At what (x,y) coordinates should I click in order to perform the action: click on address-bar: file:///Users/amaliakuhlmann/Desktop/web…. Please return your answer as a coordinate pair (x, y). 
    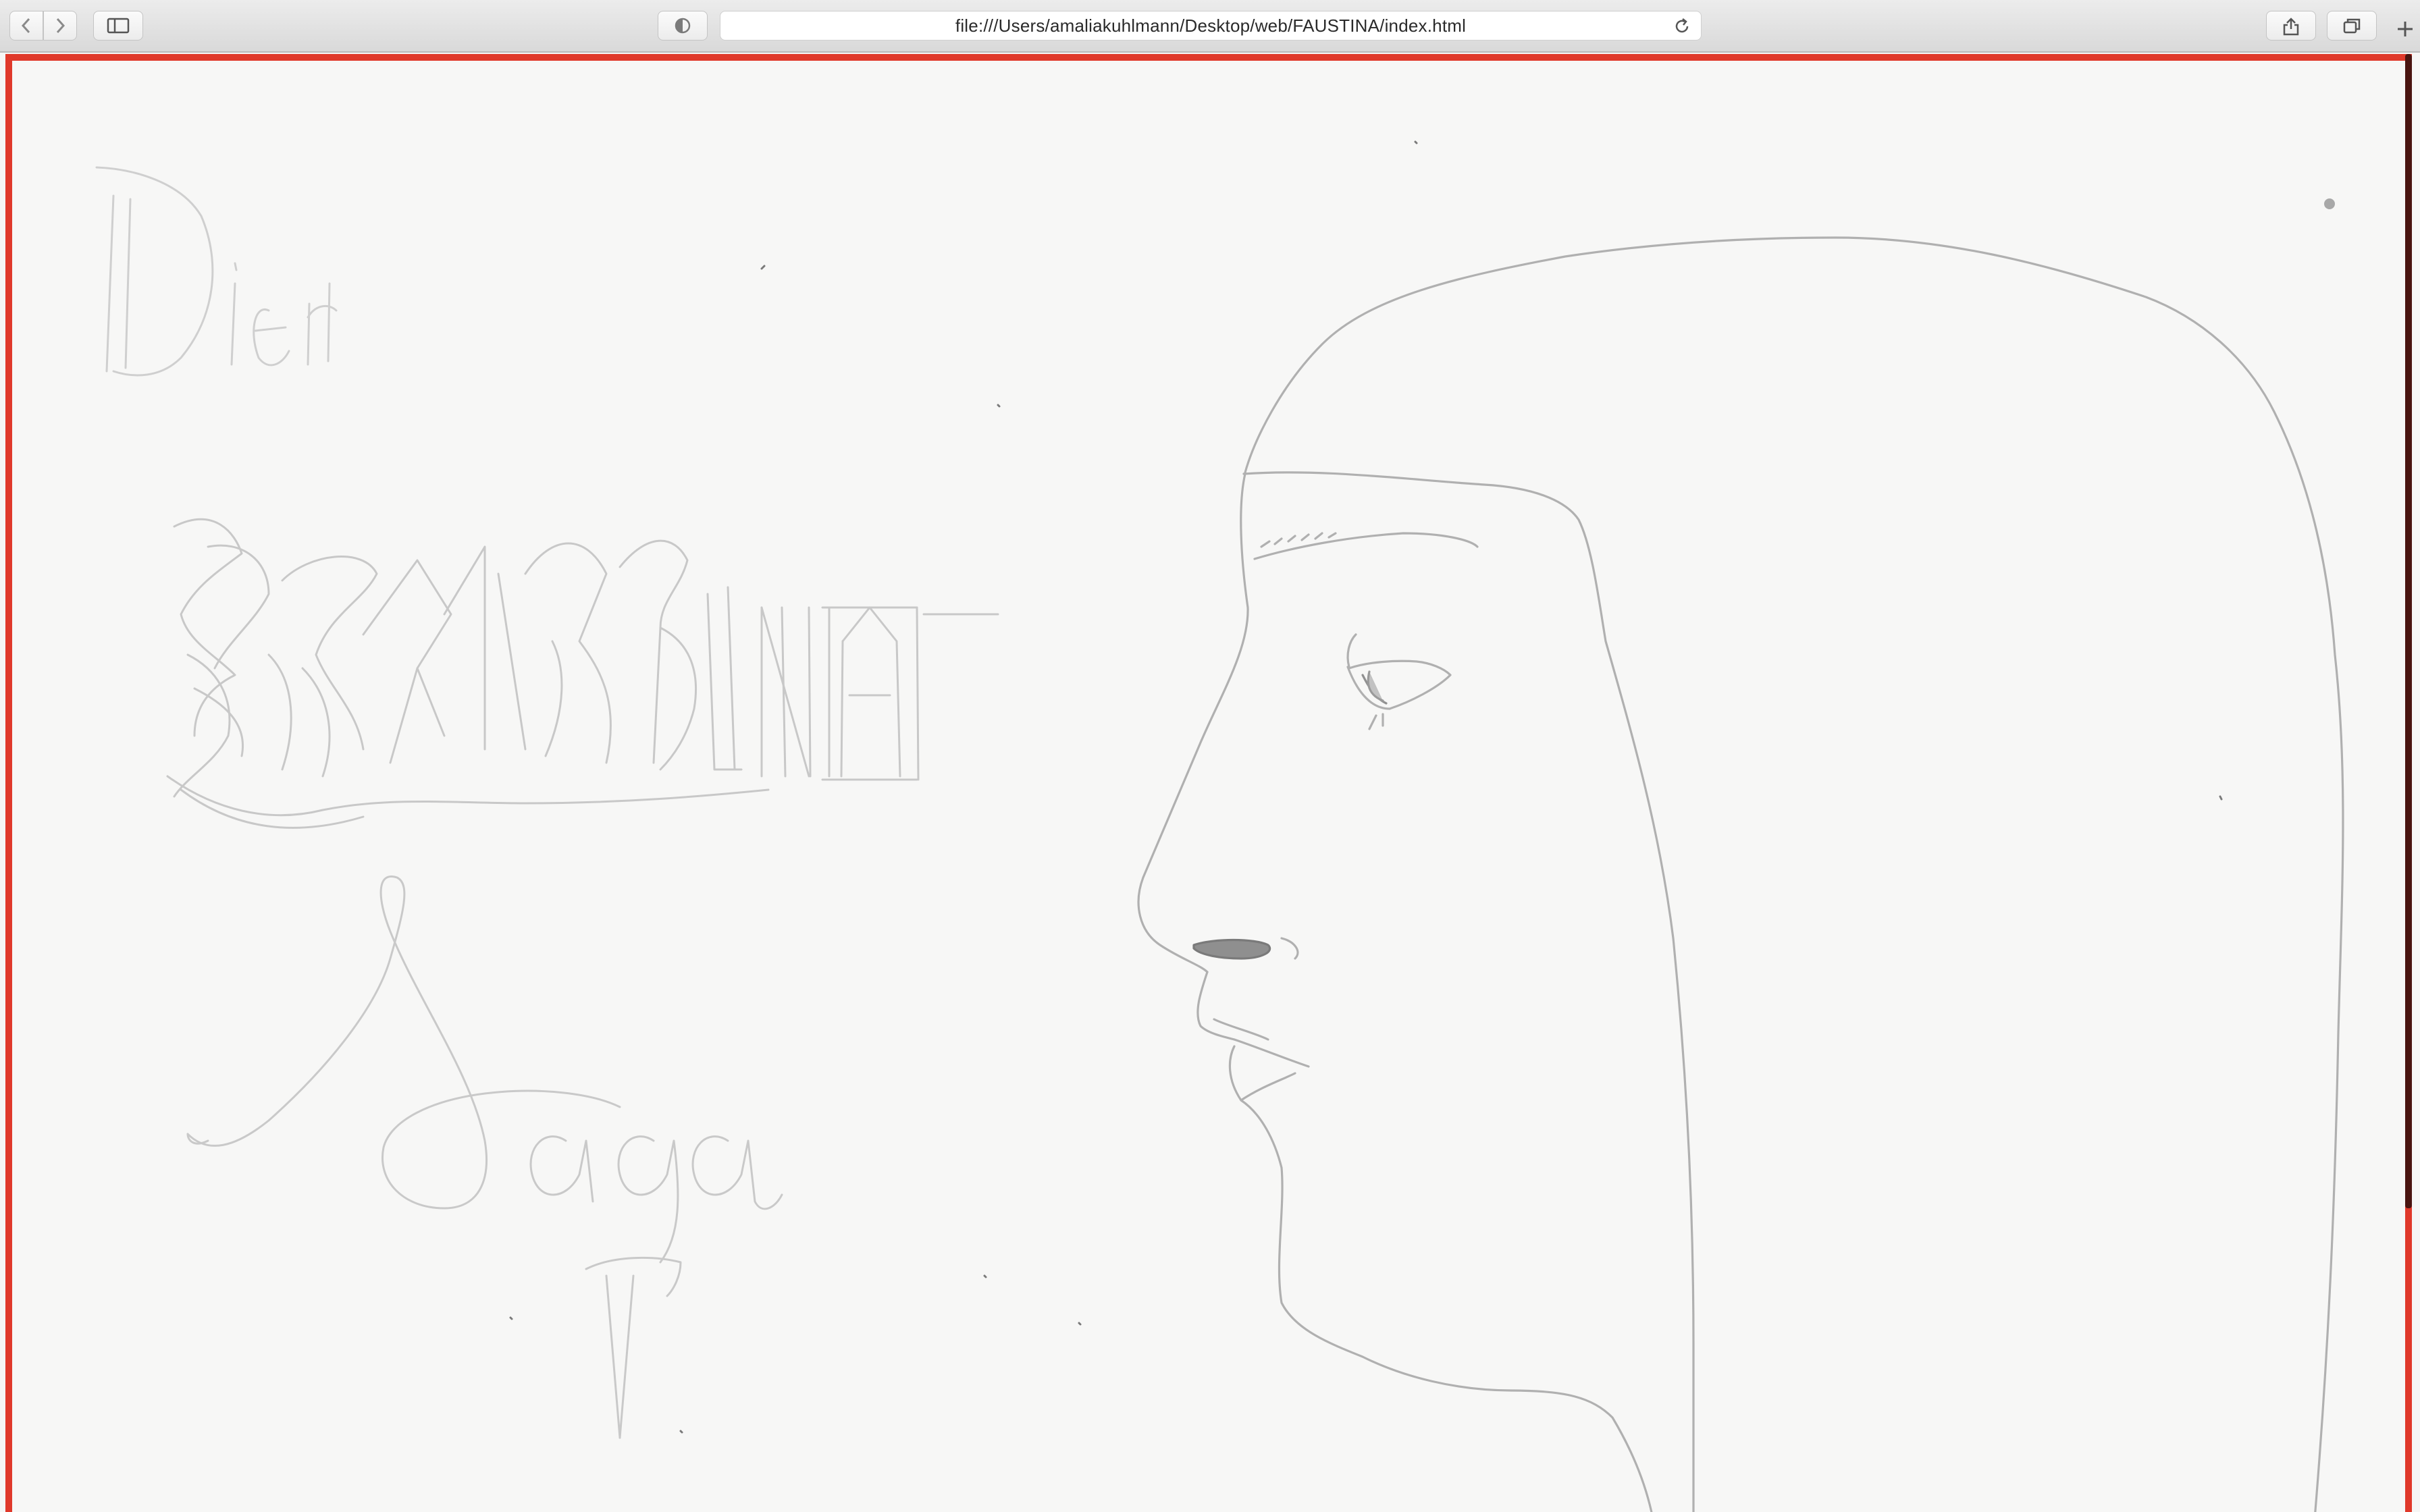
    Looking at the image, I should click on (1211, 26).